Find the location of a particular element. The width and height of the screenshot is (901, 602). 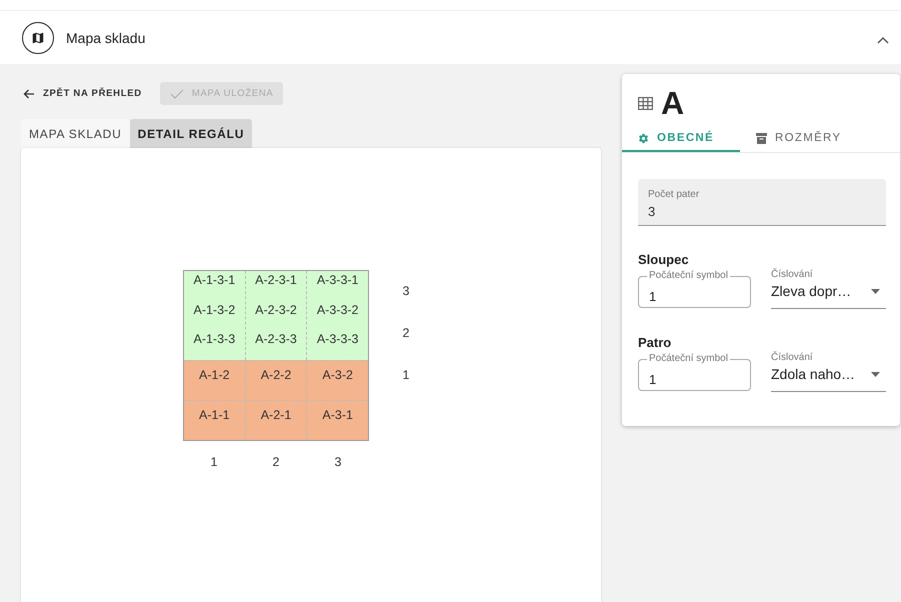

position-label: A-2-2 is located at coordinates (276, 375).